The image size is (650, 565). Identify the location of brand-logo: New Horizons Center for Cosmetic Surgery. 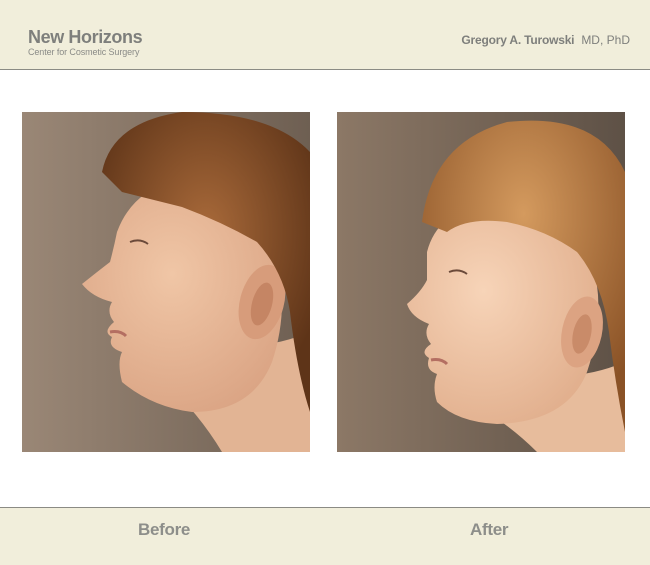
(85, 42).